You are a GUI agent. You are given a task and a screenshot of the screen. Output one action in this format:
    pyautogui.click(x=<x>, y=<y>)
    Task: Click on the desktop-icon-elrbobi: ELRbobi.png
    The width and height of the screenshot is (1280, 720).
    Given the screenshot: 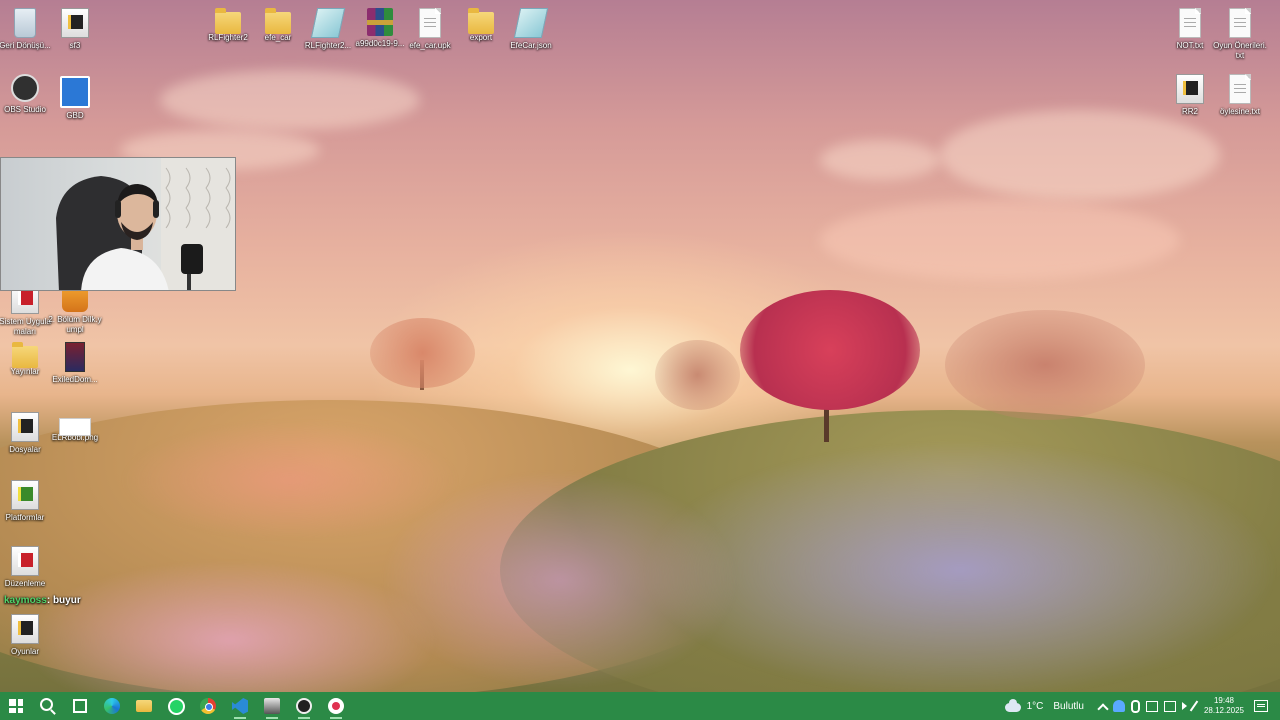 What is the action you would take?
    pyautogui.click(x=75, y=427)
    